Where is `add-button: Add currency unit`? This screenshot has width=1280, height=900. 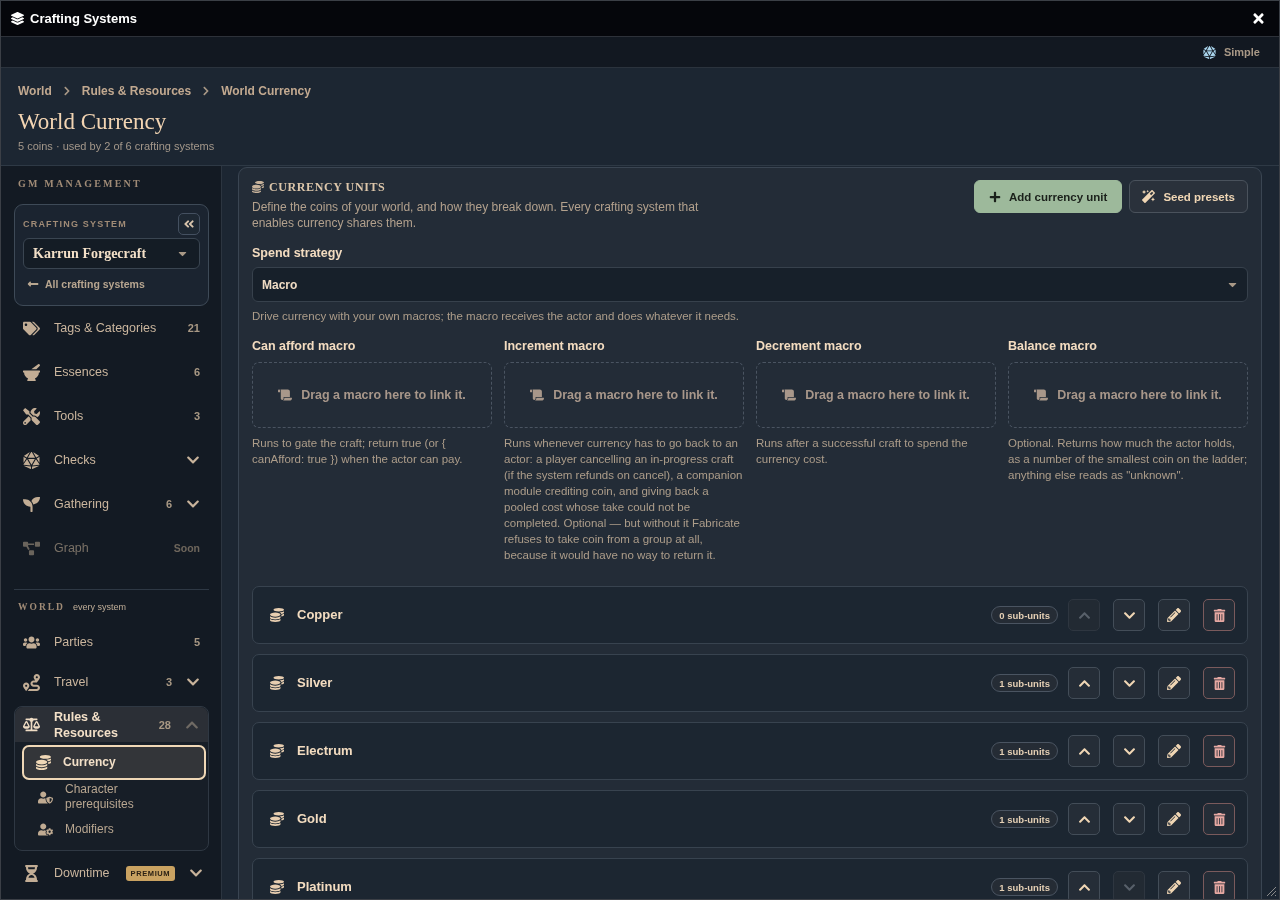 add-button: Add currency unit is located at coordinates (1048, 196).